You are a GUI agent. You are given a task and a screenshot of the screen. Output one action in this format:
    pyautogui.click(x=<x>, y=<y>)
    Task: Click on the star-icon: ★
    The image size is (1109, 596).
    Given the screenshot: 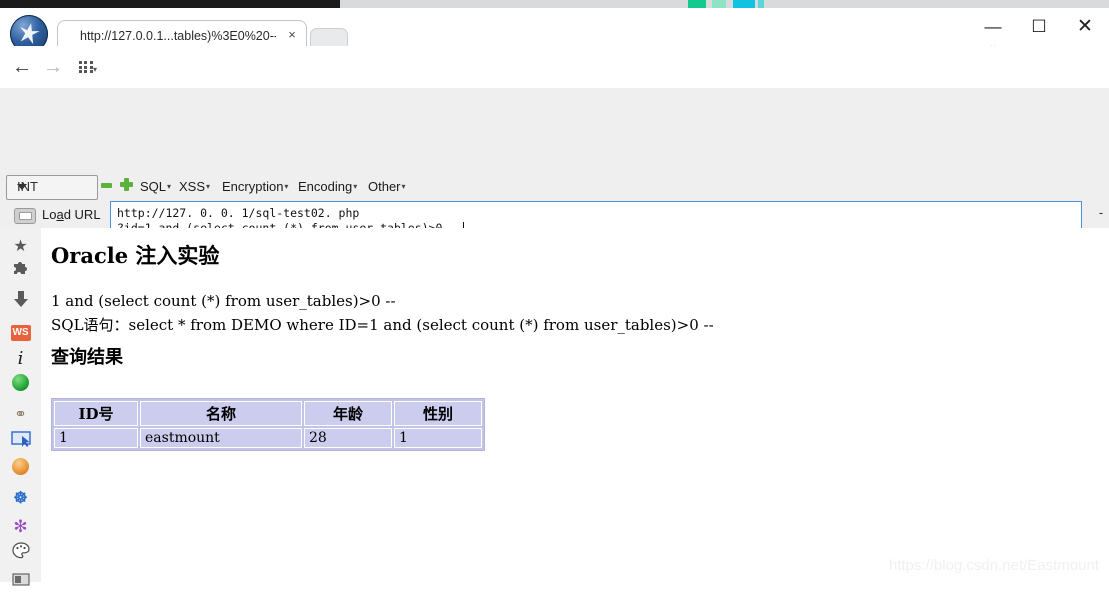 What is the action you would take?
    pyautogui.click(x=20, y=247)
    